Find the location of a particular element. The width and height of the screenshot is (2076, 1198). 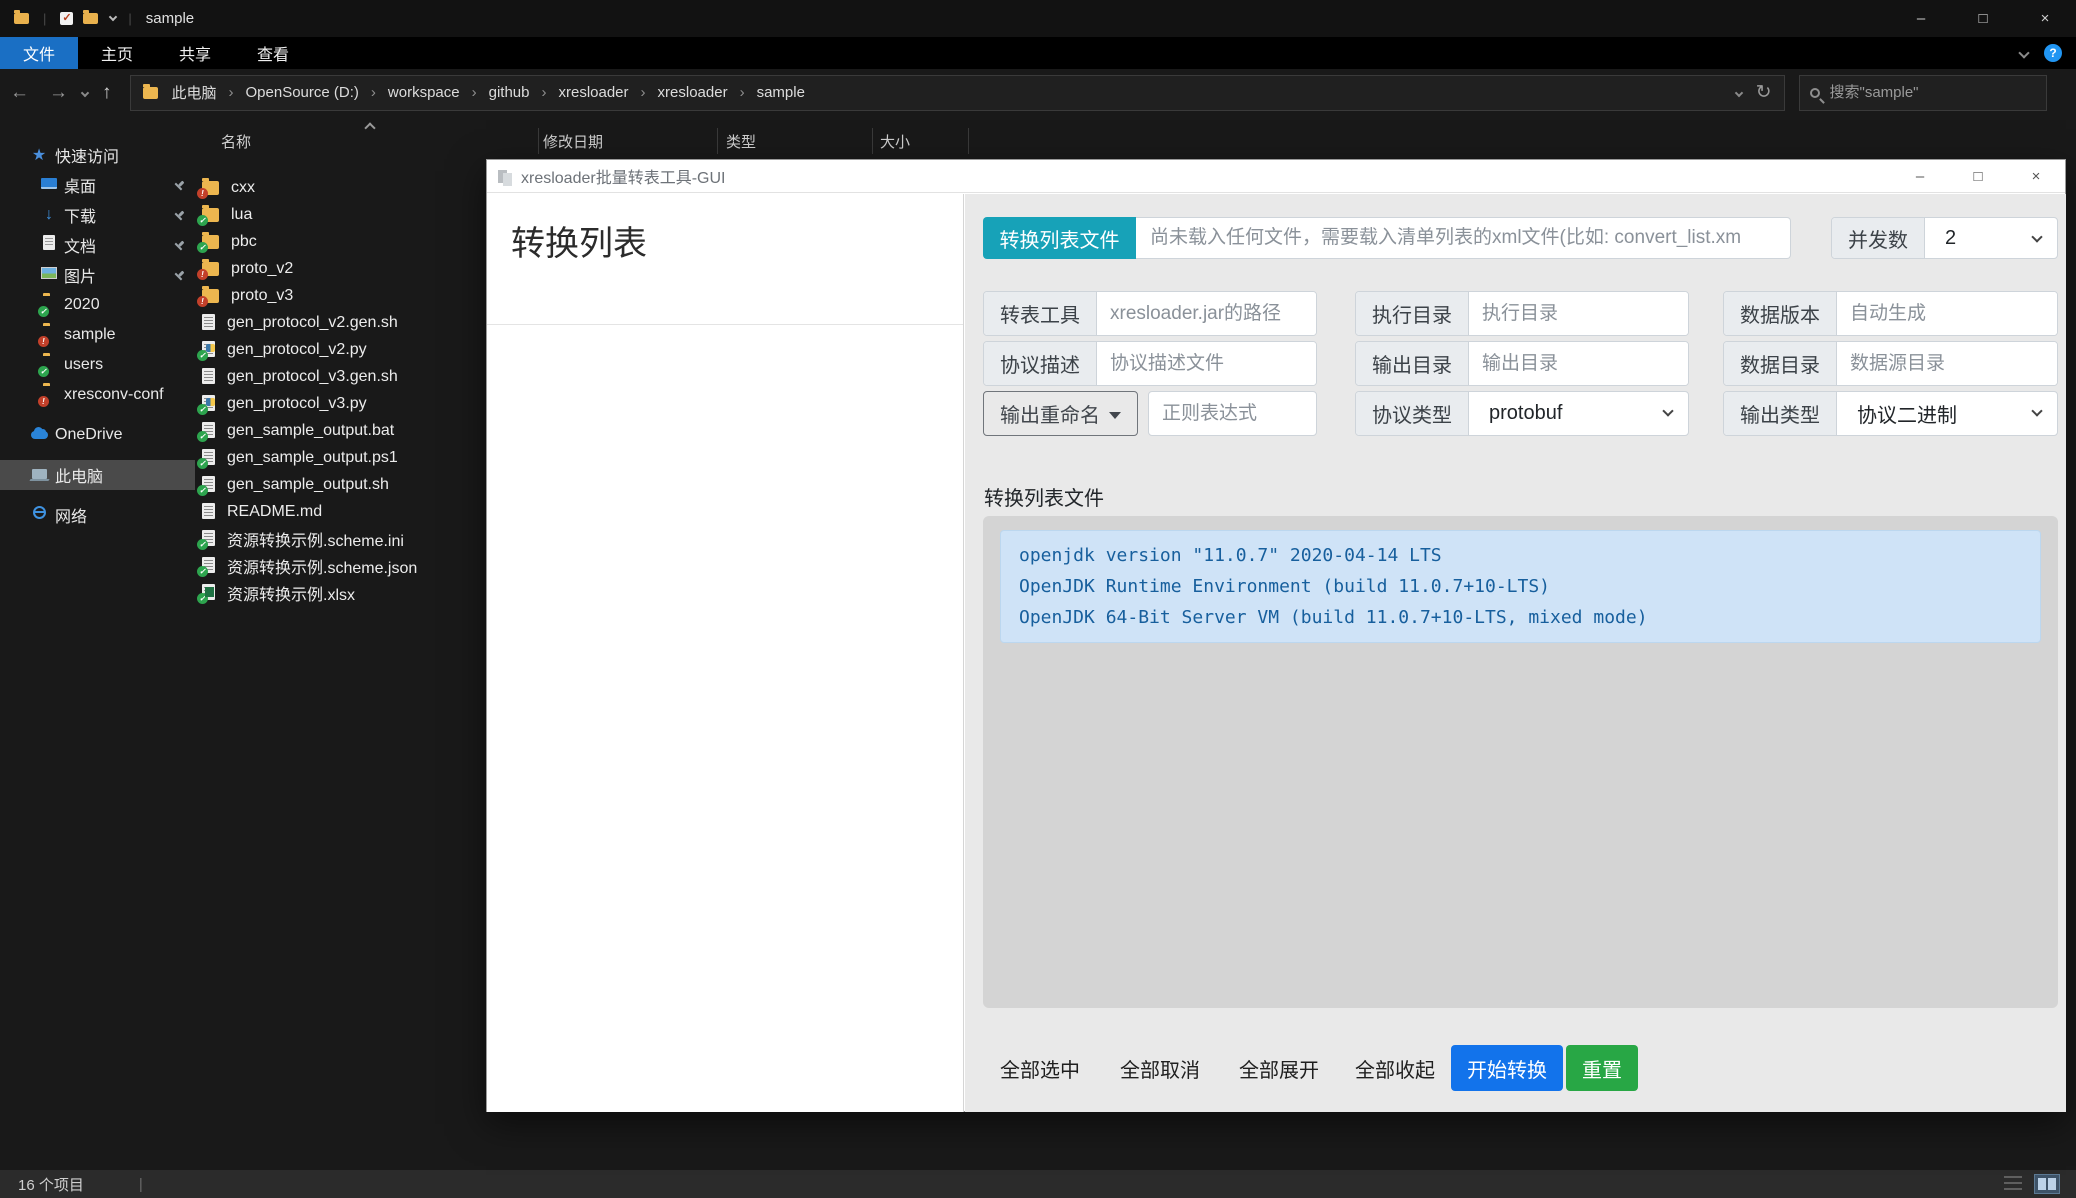

column-header-size: 大小 is located at coordinates (895, 141).